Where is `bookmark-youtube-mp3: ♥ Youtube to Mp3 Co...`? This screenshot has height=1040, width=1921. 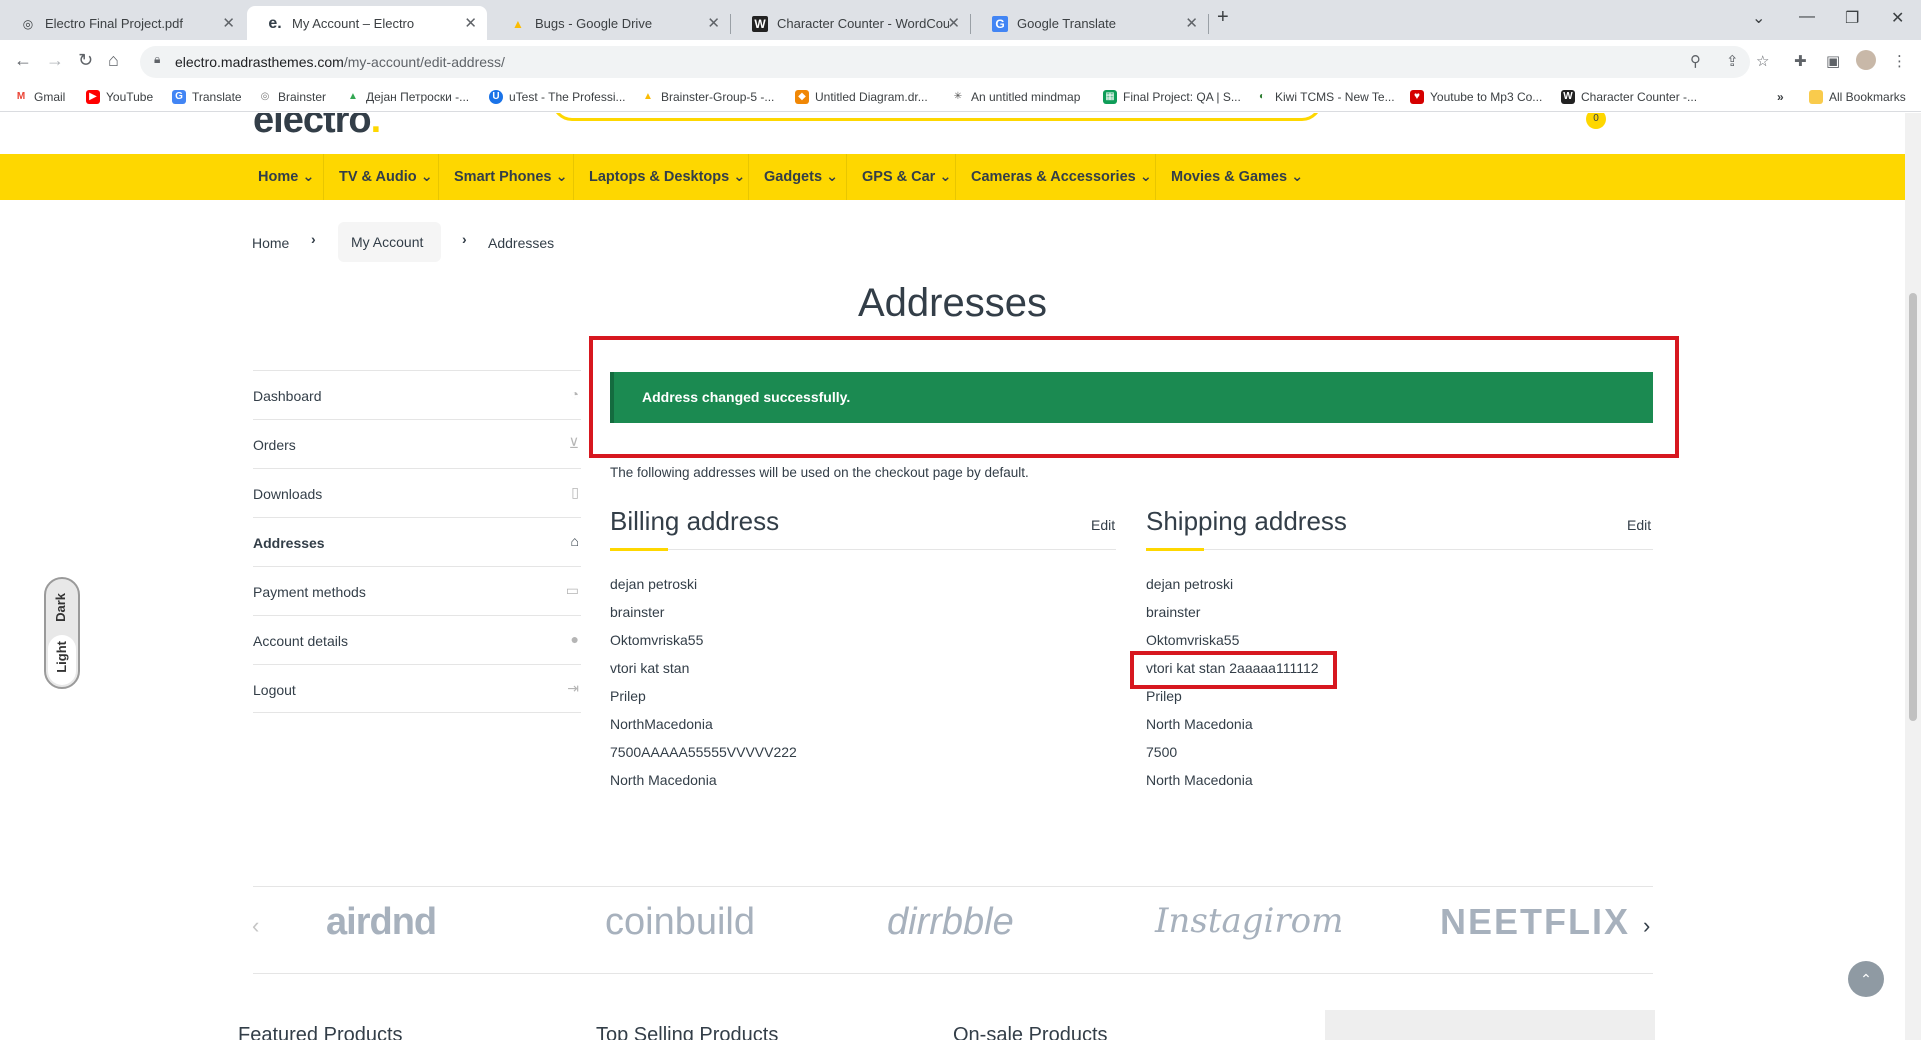 bookmark-youtube-mp3: ♥ Youtube to Mp3 Co... is located at coordinates (1476, 97).